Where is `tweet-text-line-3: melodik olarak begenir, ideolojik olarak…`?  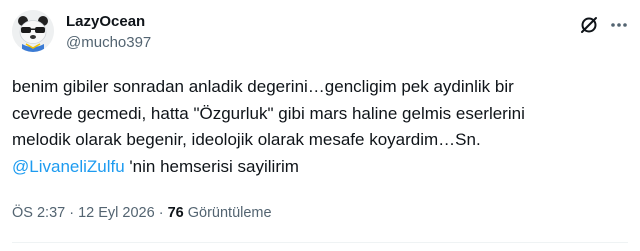 tweet-text-line-3: melodik olarak begenir, ideolojik olarak… is located at coordinates (246, 139).